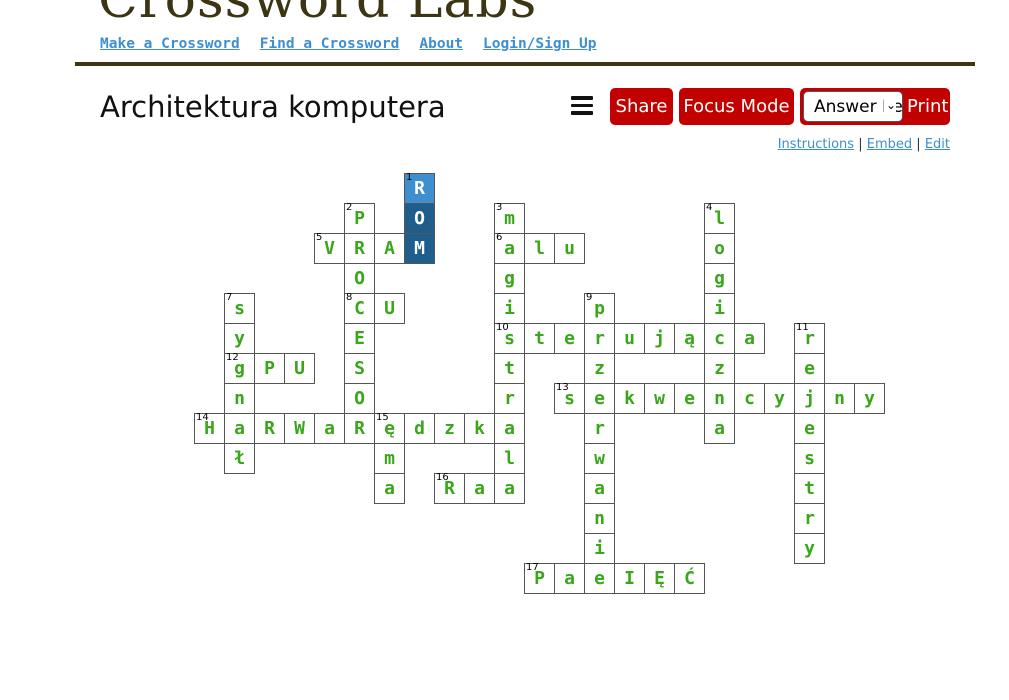  I want to click on share-button: Share, so click(641, 106).